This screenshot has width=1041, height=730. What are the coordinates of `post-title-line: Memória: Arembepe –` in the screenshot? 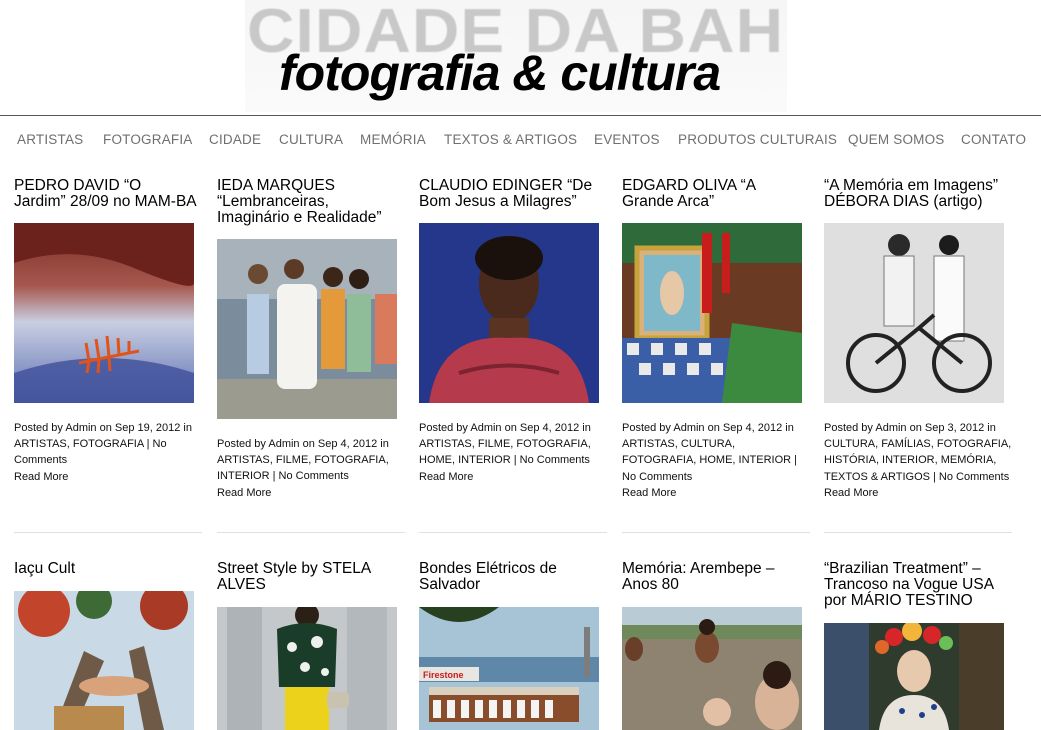 It's located at (717, 569).